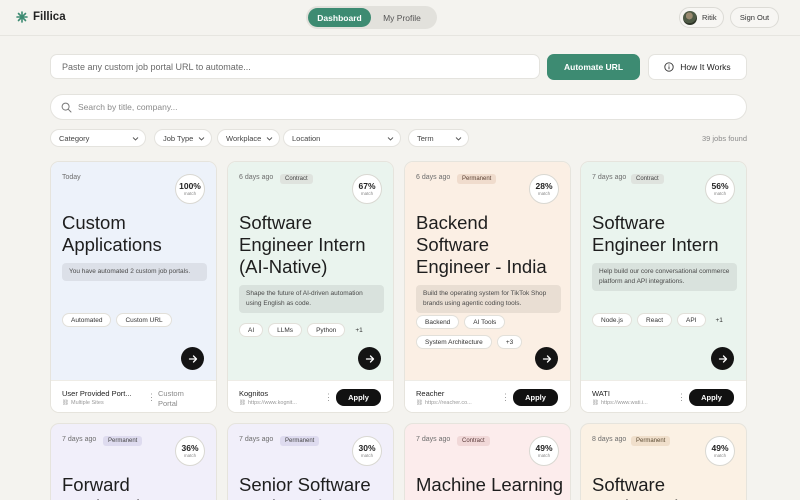  What do you see at coordinates (491, 332) in the screenshot?
I see `tag-list: Backend AI Tools System Architecture +3` at bounding box center [491, 332].